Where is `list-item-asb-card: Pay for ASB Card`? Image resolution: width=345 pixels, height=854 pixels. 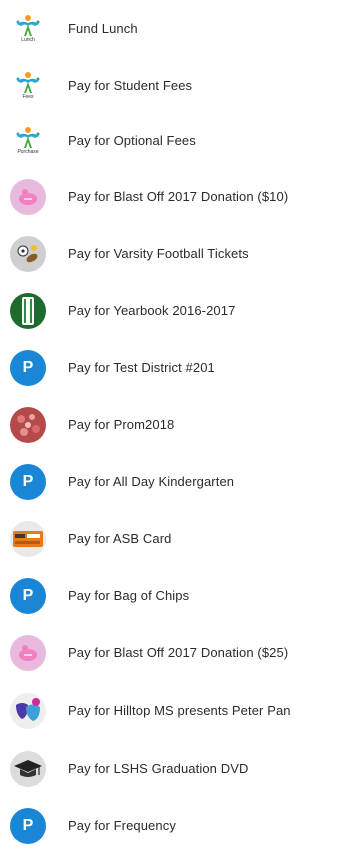 list-item-asb-card: Pay for ASB Card is located at coordinates (172, 538).